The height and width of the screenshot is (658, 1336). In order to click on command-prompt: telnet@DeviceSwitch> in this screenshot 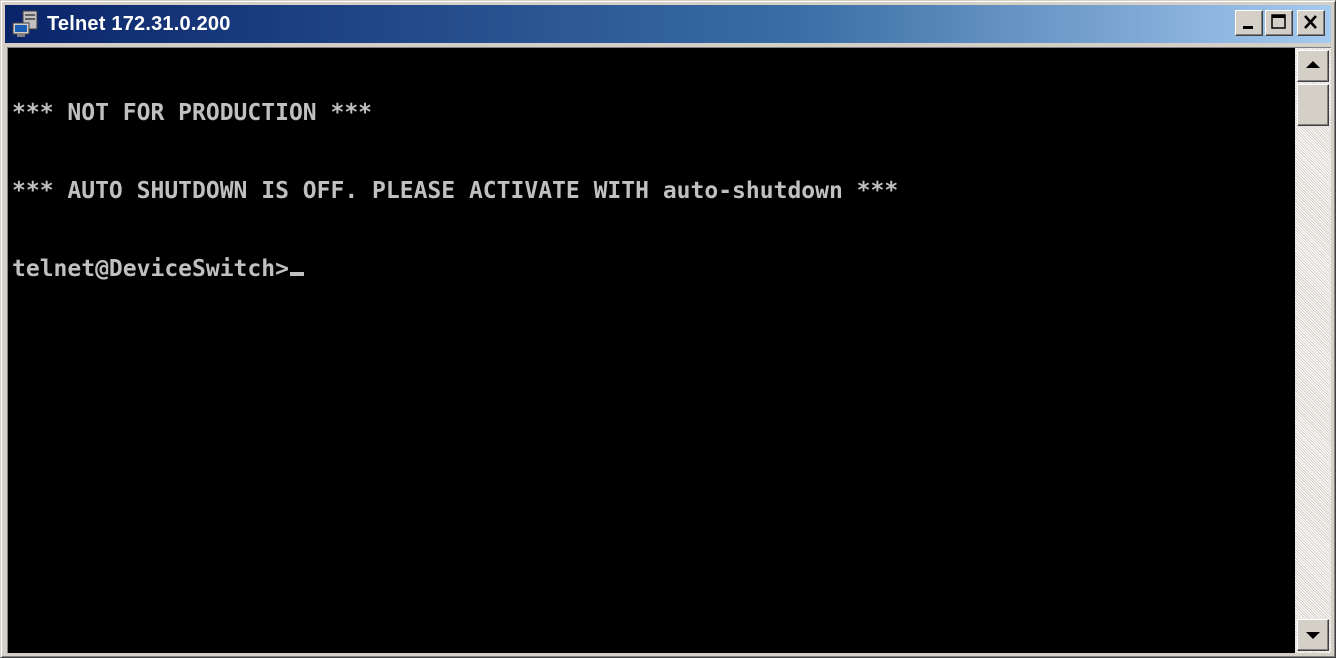, I will do `click(150, 269)`.